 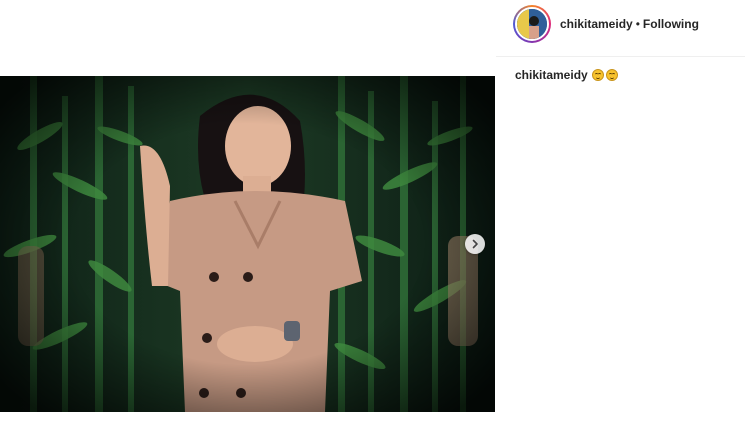 I want to click on chevron-right-icon, so click(x=475, y=244).